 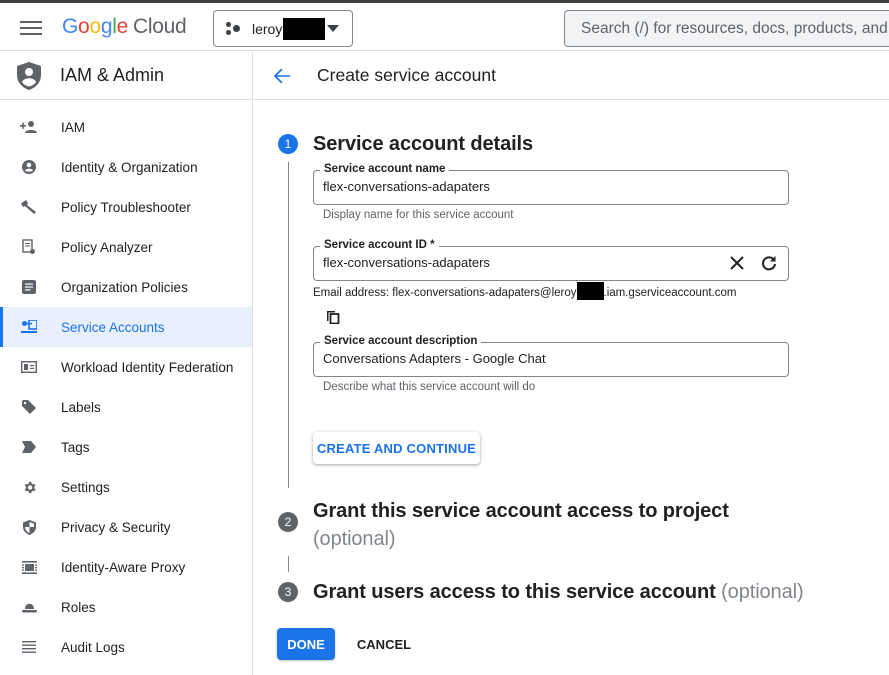 I want to click on cancel-button: CANCEL, so click(x=384, y=644).